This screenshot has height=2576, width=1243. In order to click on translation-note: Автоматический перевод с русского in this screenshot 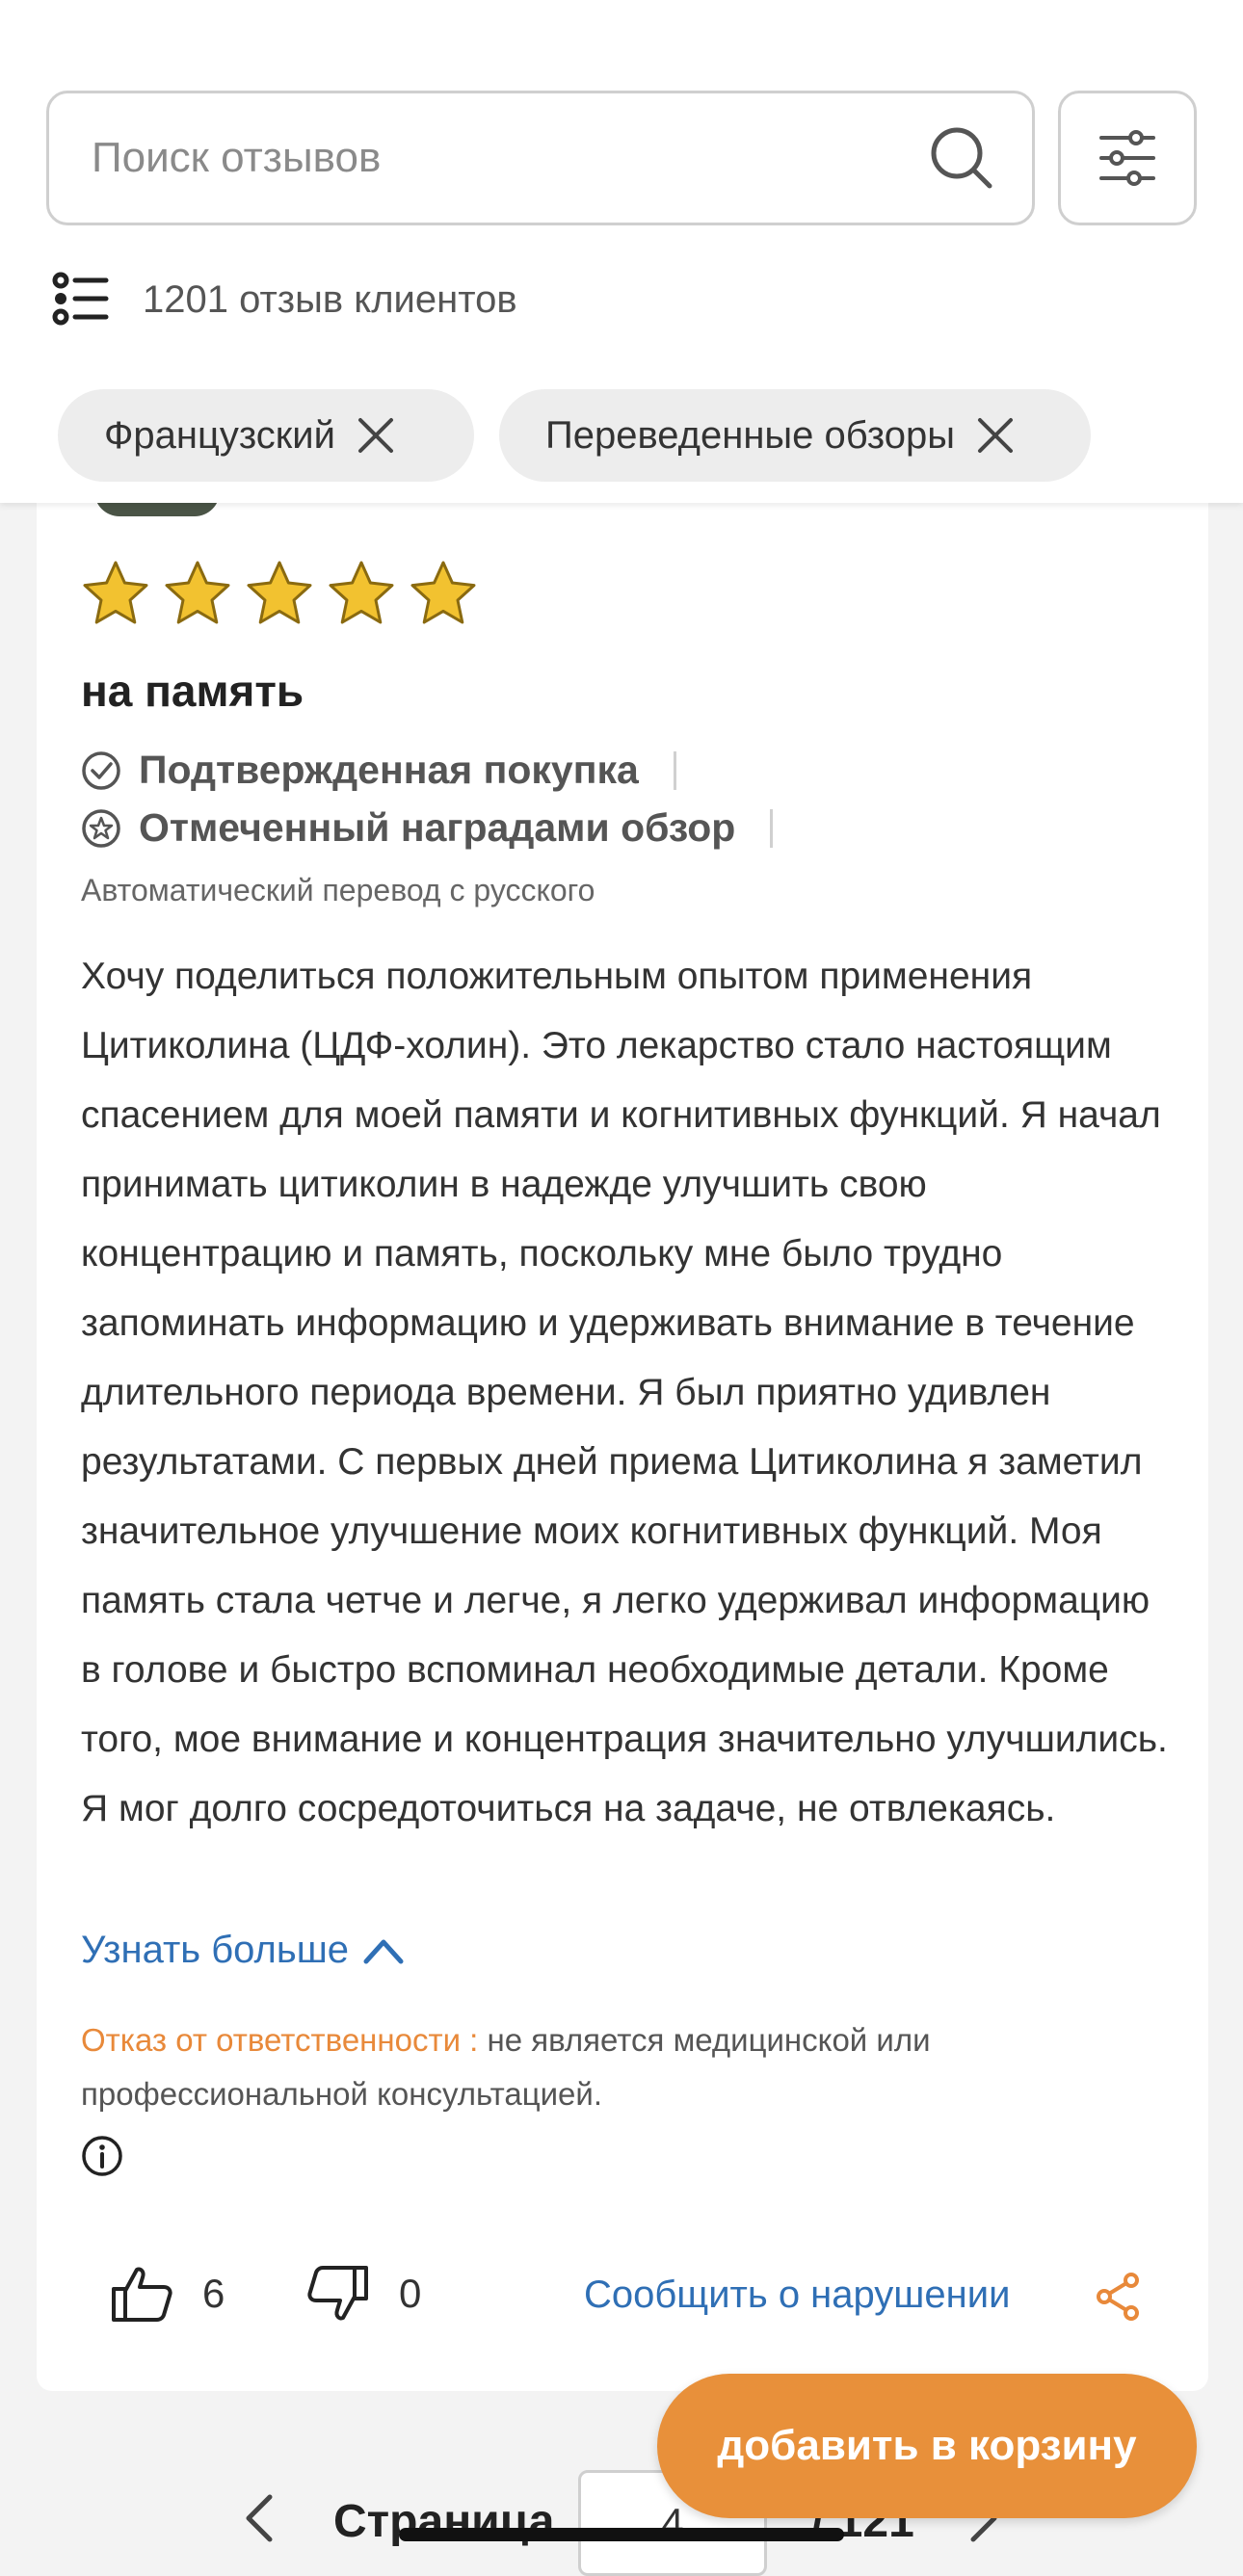, I will do `click(338, 890)`.